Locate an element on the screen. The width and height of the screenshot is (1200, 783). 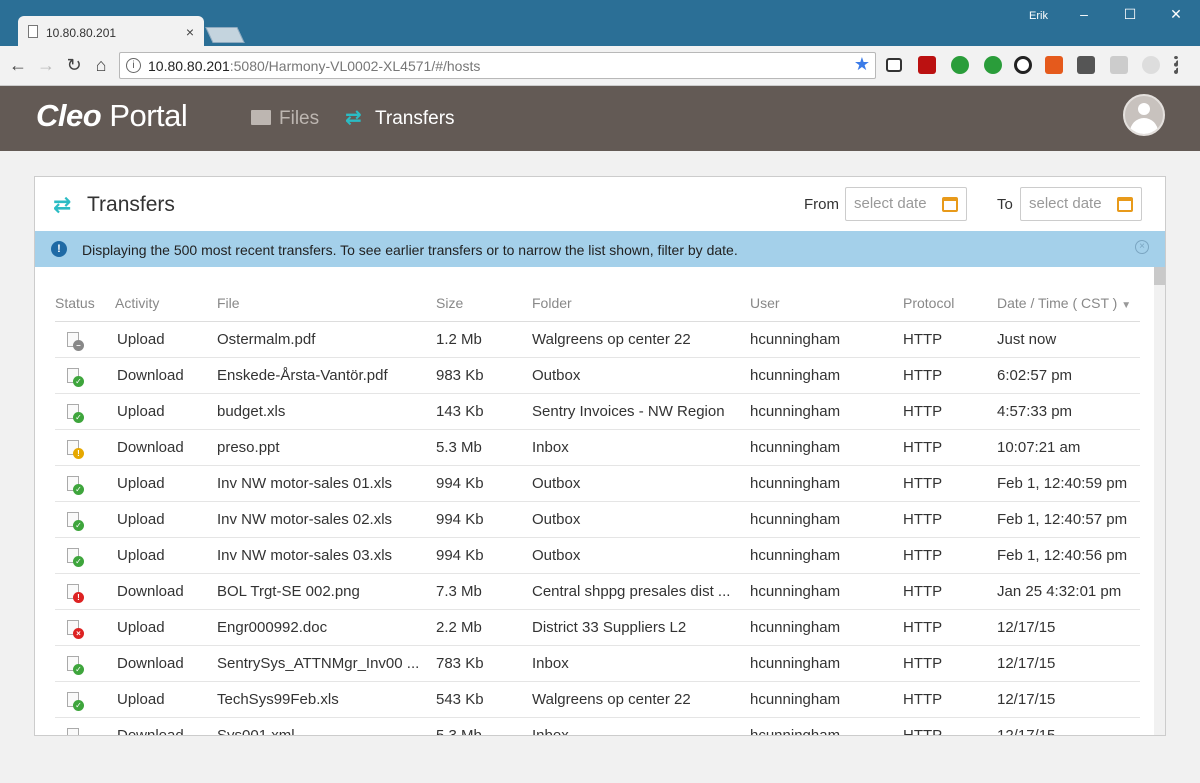
datetime-cell: 12/17/15 is located at coordinates (1068, 663).